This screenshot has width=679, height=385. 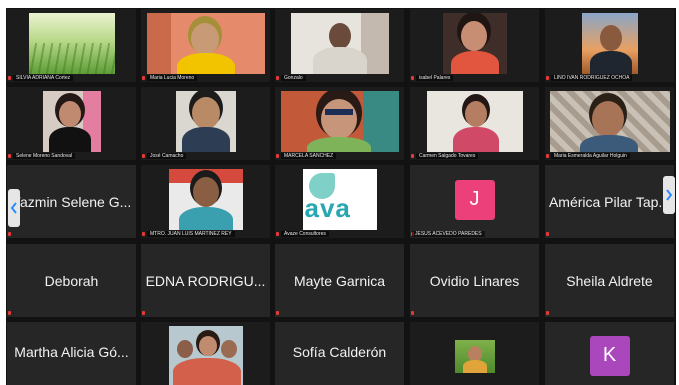 What do you see at coordinates (590, 156) in the screenshot?
I see `participant-name-label: Maria Esmeralda Aguilar Holguin` at bounding box center [590, 156].